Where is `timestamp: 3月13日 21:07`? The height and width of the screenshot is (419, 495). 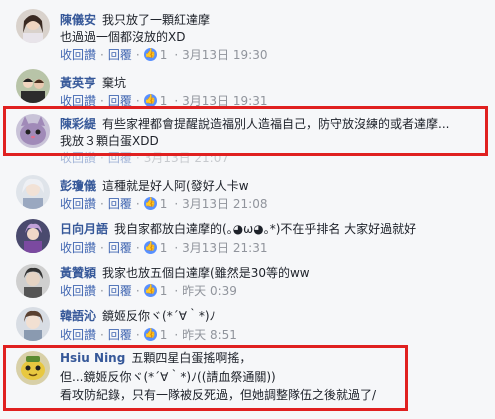 timestamp: 3月13日 21:07 is located at coordinates (186, 158).